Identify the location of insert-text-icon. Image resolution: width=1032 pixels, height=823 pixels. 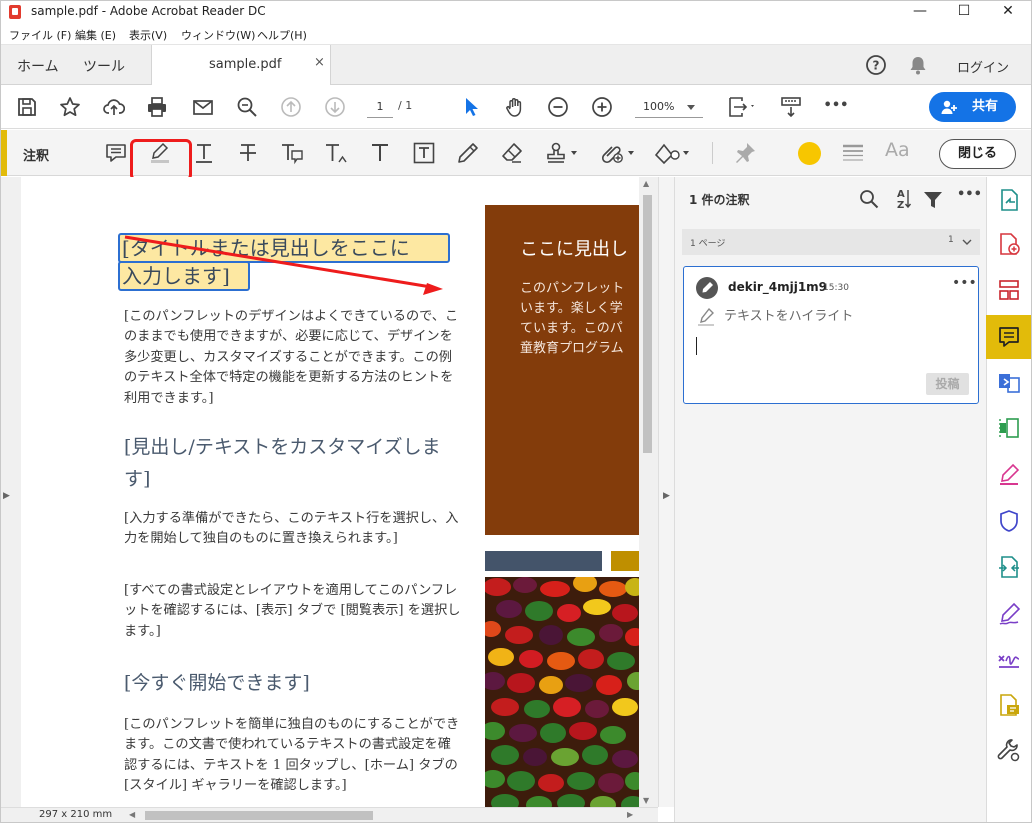
(336, 153).